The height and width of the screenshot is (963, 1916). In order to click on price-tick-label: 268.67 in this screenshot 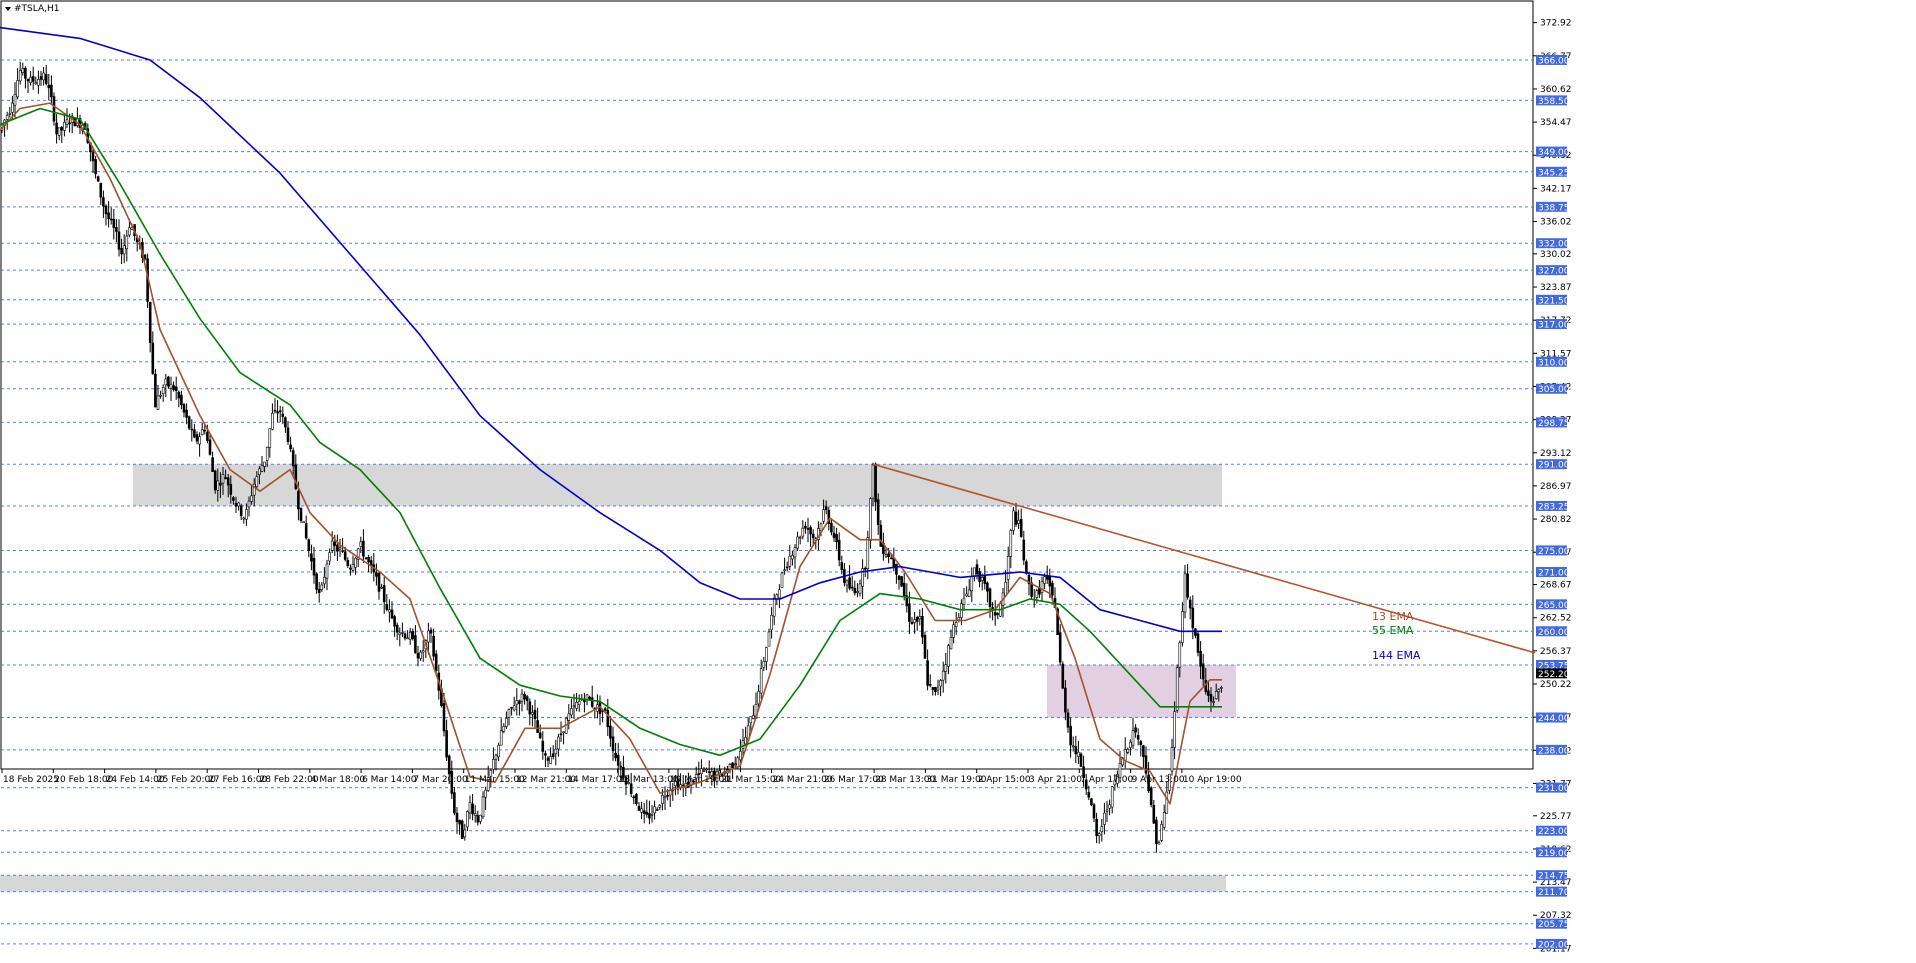, I will do `click(1556, 586)`.